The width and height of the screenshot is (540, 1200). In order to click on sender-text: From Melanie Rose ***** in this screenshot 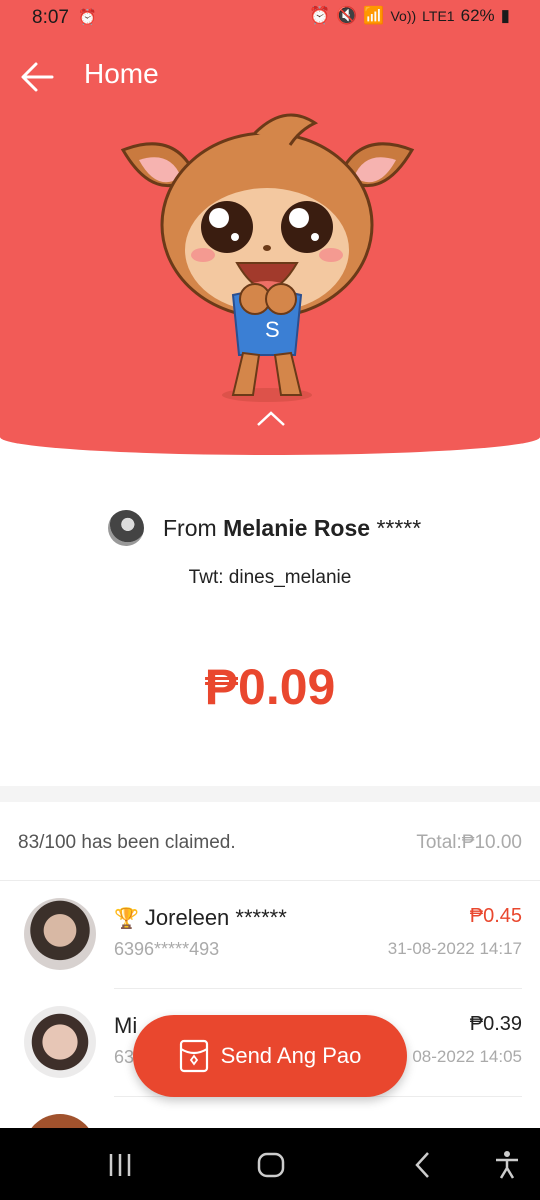, I will do `click(292, 528)`.